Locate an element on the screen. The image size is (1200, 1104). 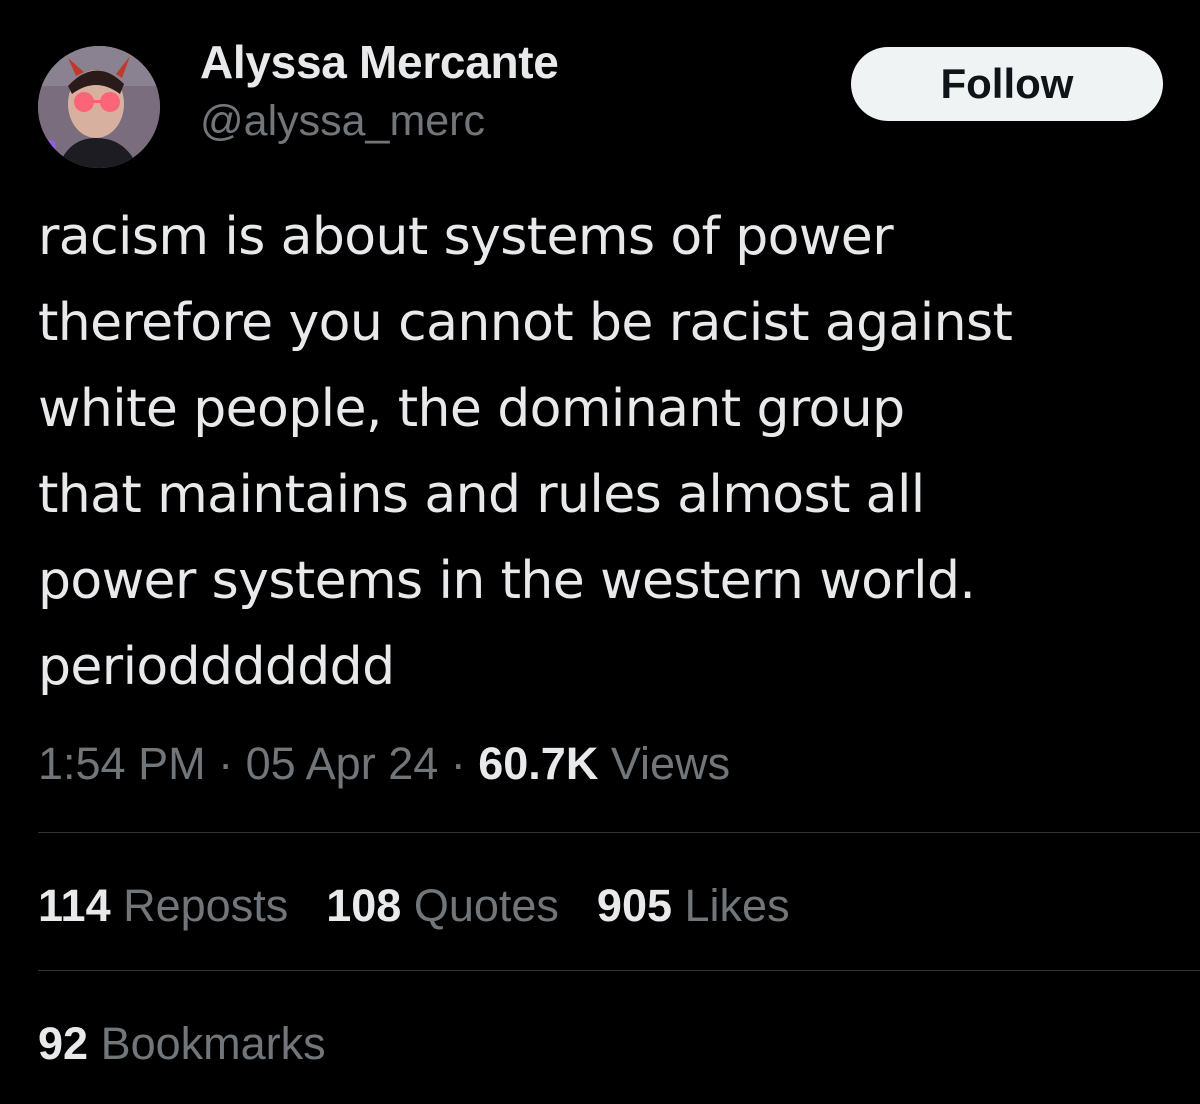
bookmarks-stat: 92 Bookmarks is located at coordinates (182, 1044).